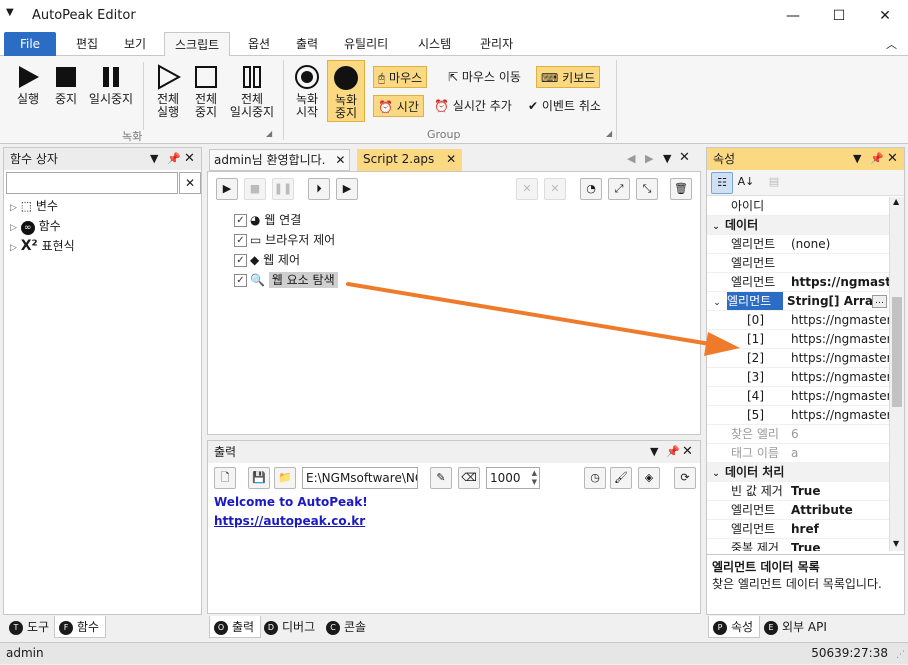 This screenshot has height=665, width=908. What do you see at coordinates (457, 521) in the screenshot?
I see `output-link: https://autopeak.co.kr` at bounding box center [457, 521].